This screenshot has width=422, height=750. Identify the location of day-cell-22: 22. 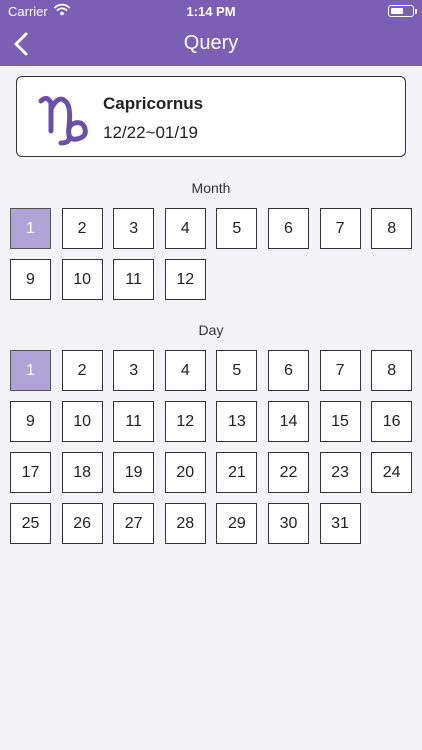
(288, 472).